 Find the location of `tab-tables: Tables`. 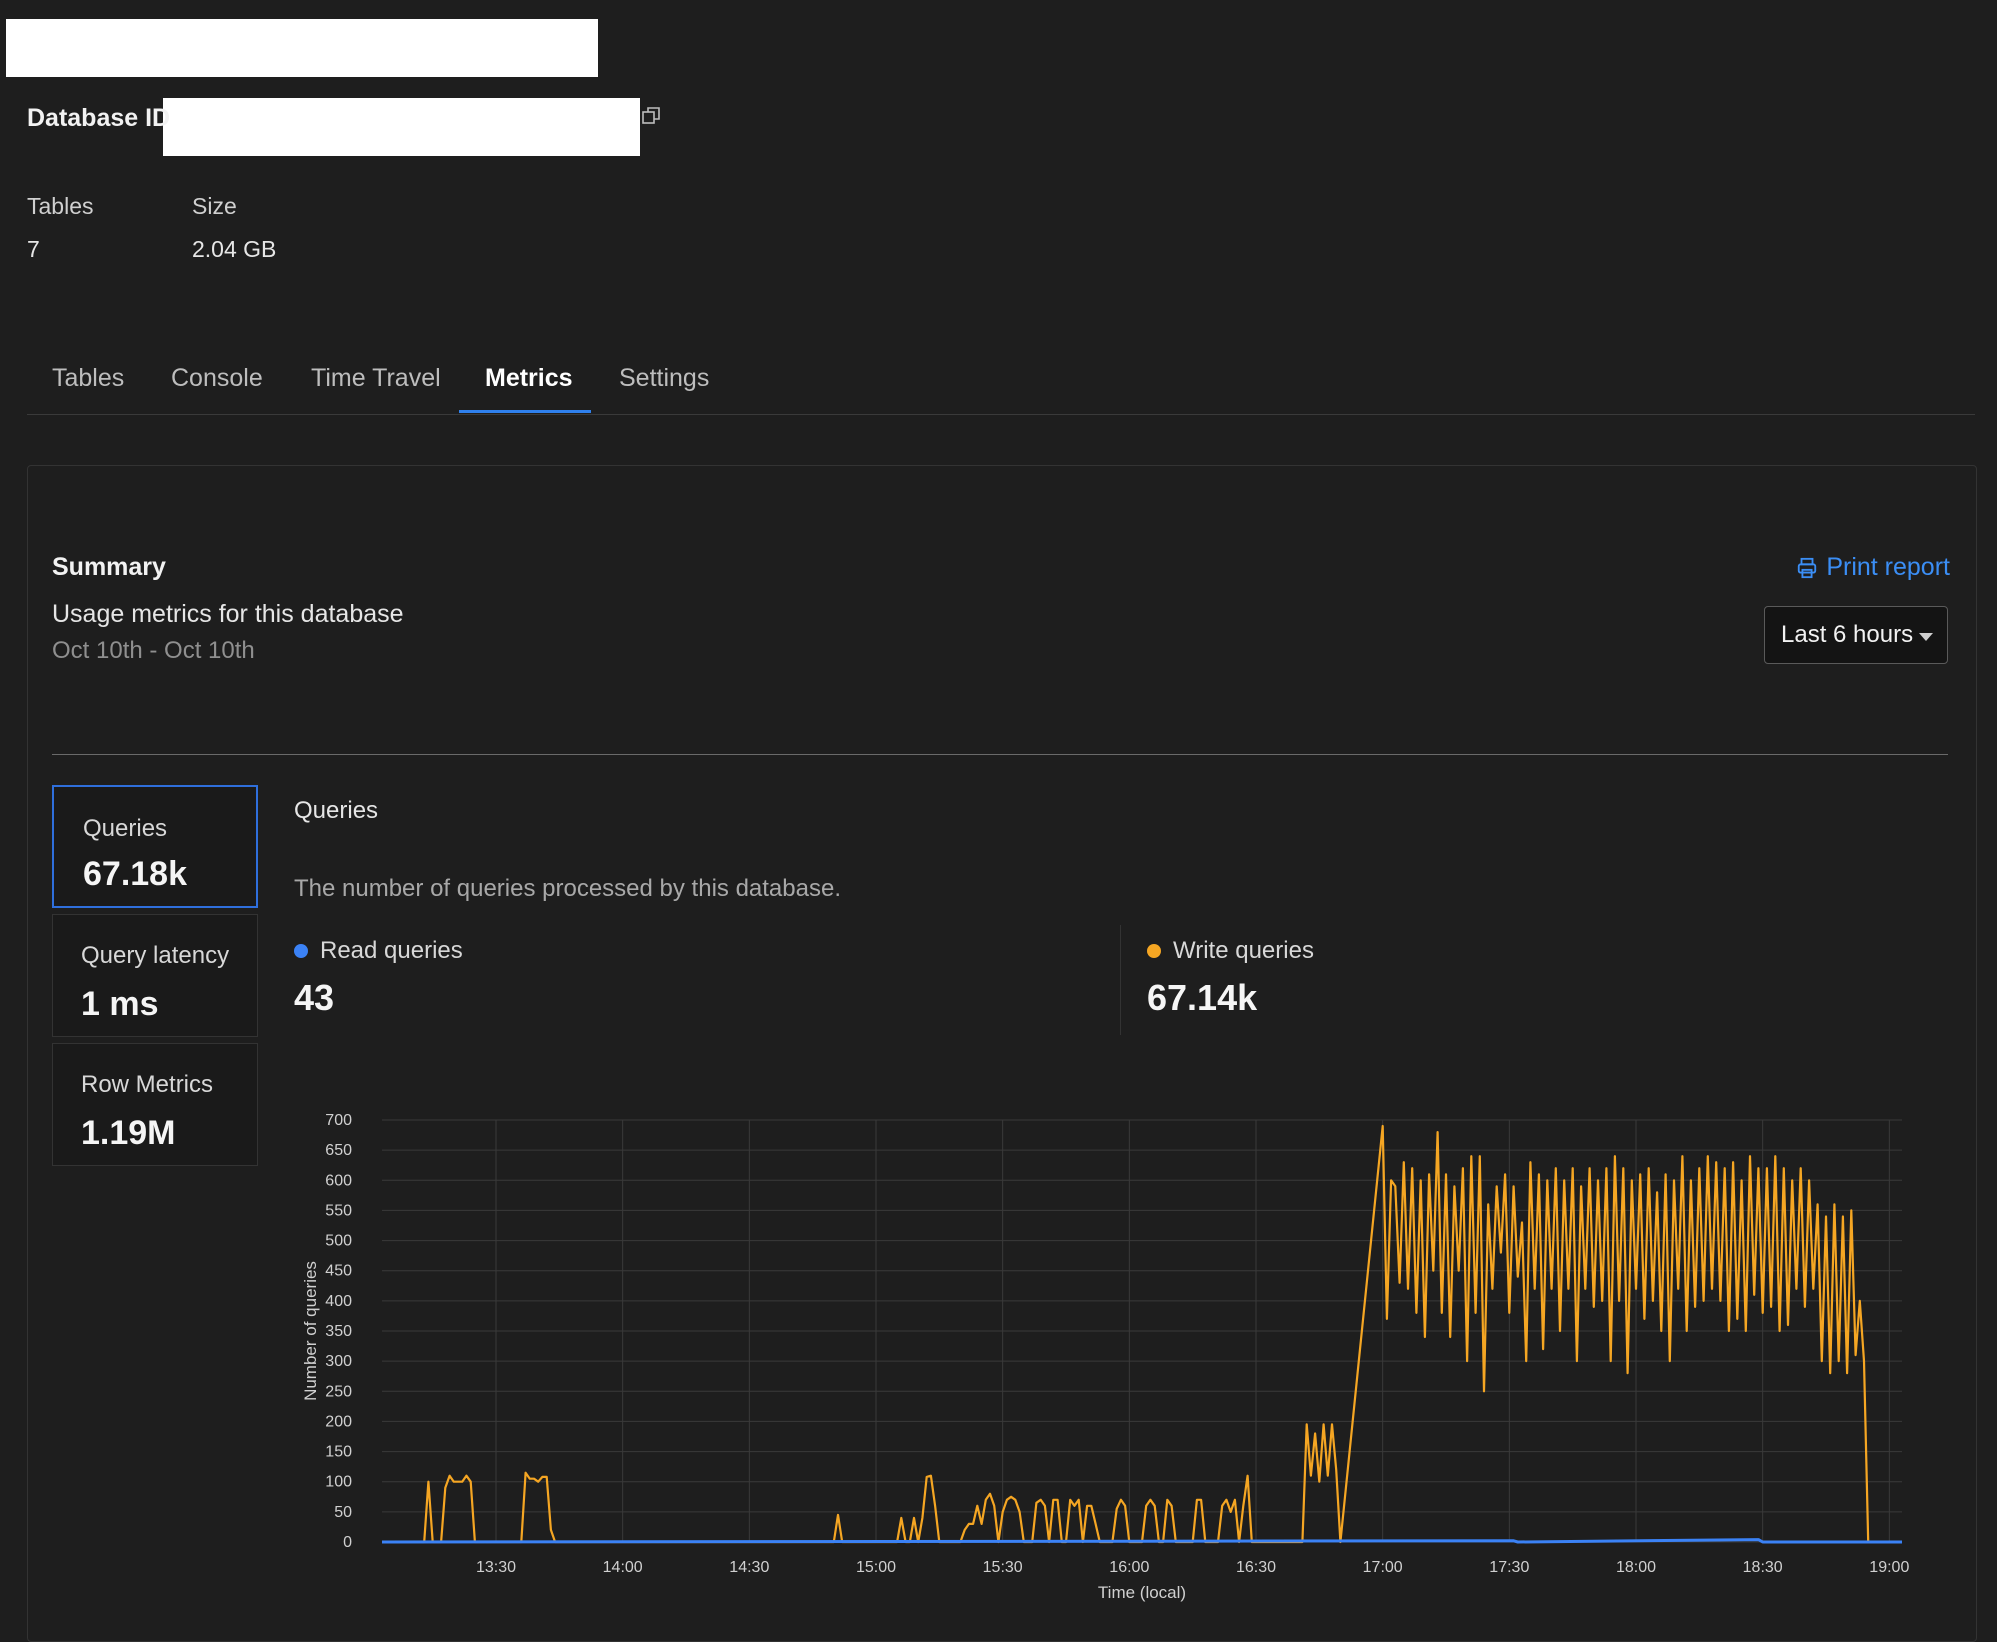

tab-tables: Tables is located at coordinates (88, 378).